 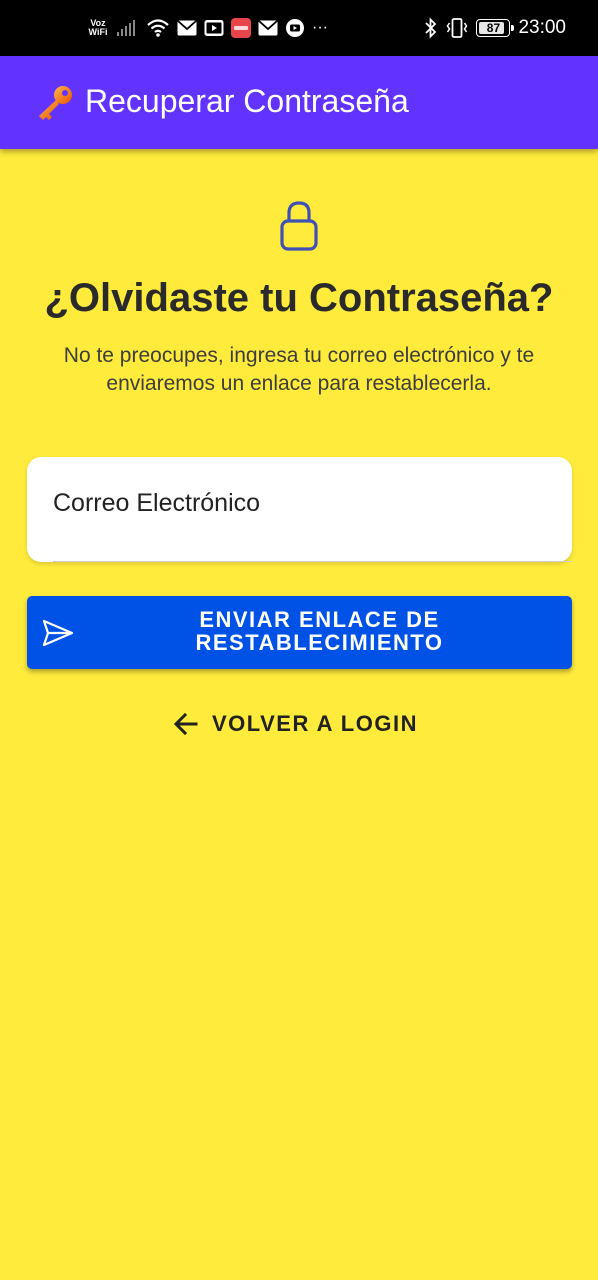 I want to click on arrow-left-icon, so click(x=186, y=724).